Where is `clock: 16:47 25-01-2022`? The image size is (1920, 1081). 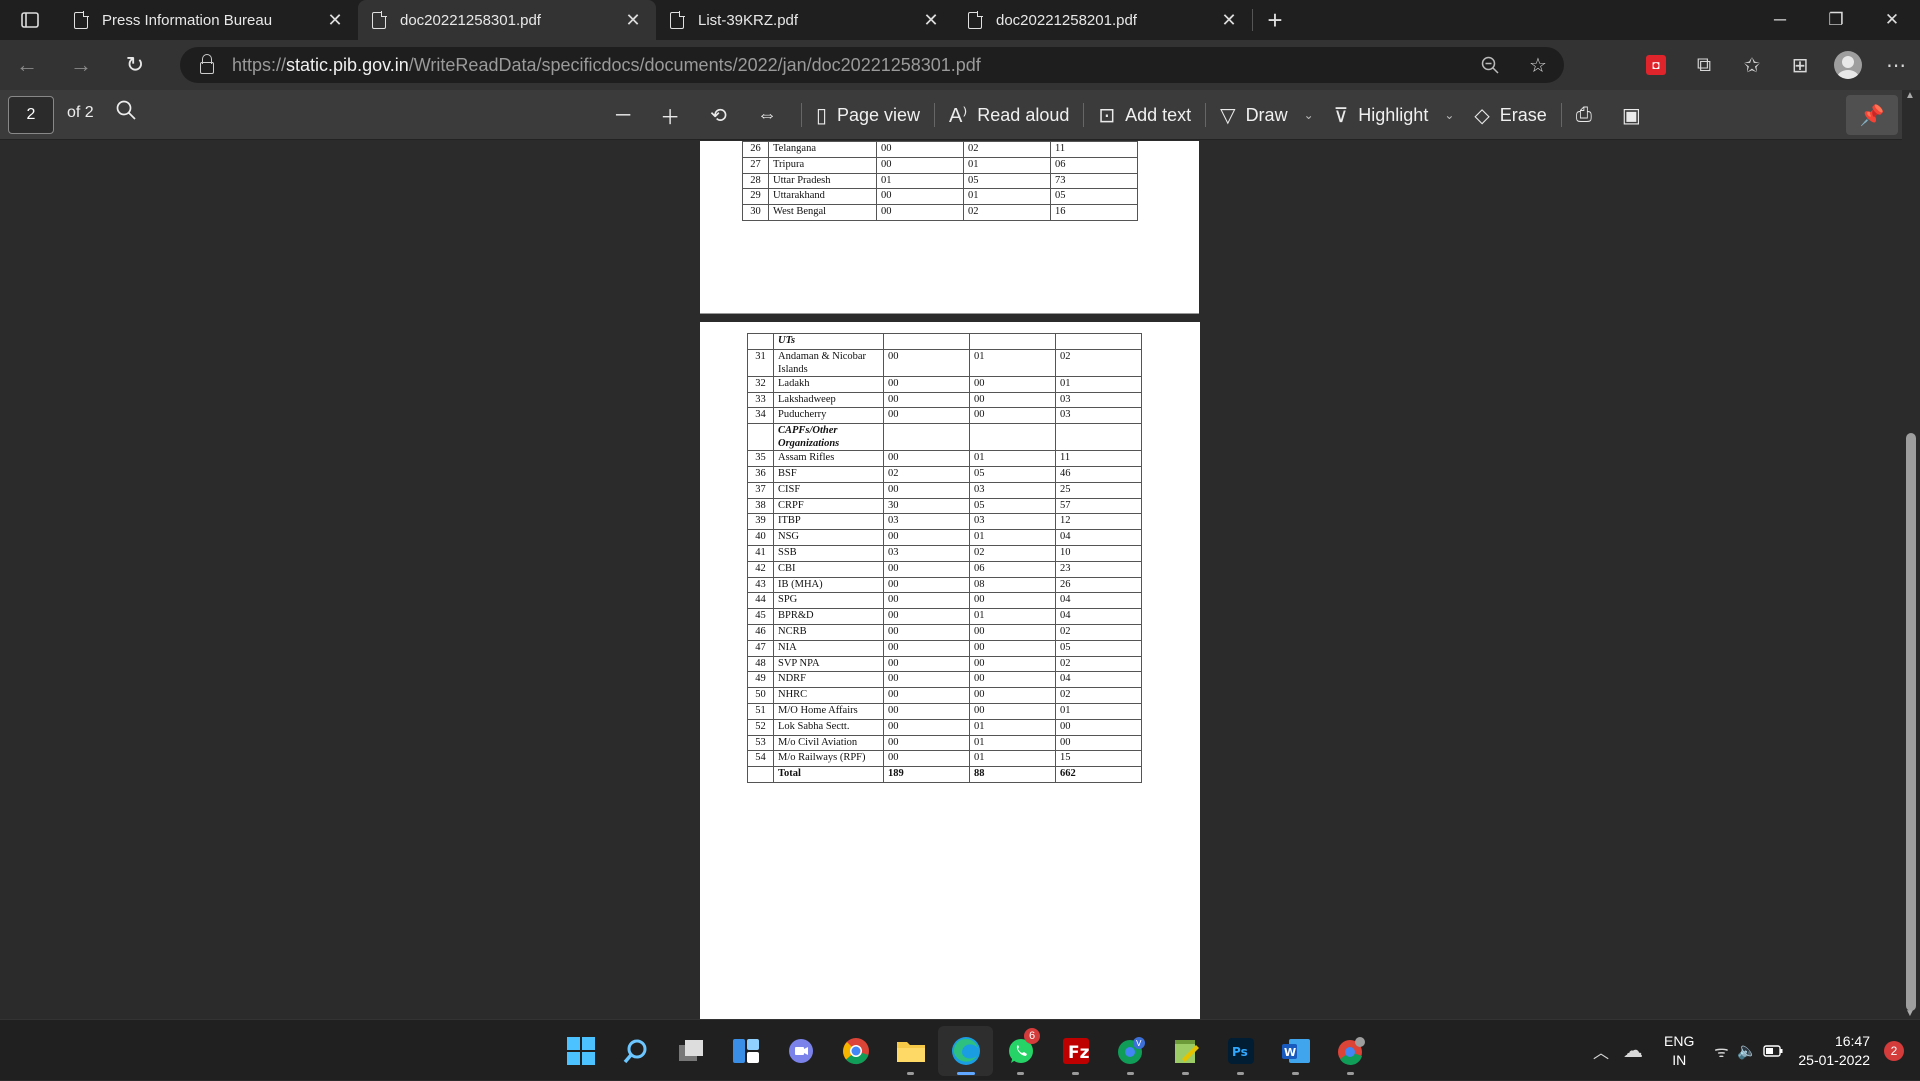
clock: 16:47 25-01-2022 is located at coordinates (1834, 1051).